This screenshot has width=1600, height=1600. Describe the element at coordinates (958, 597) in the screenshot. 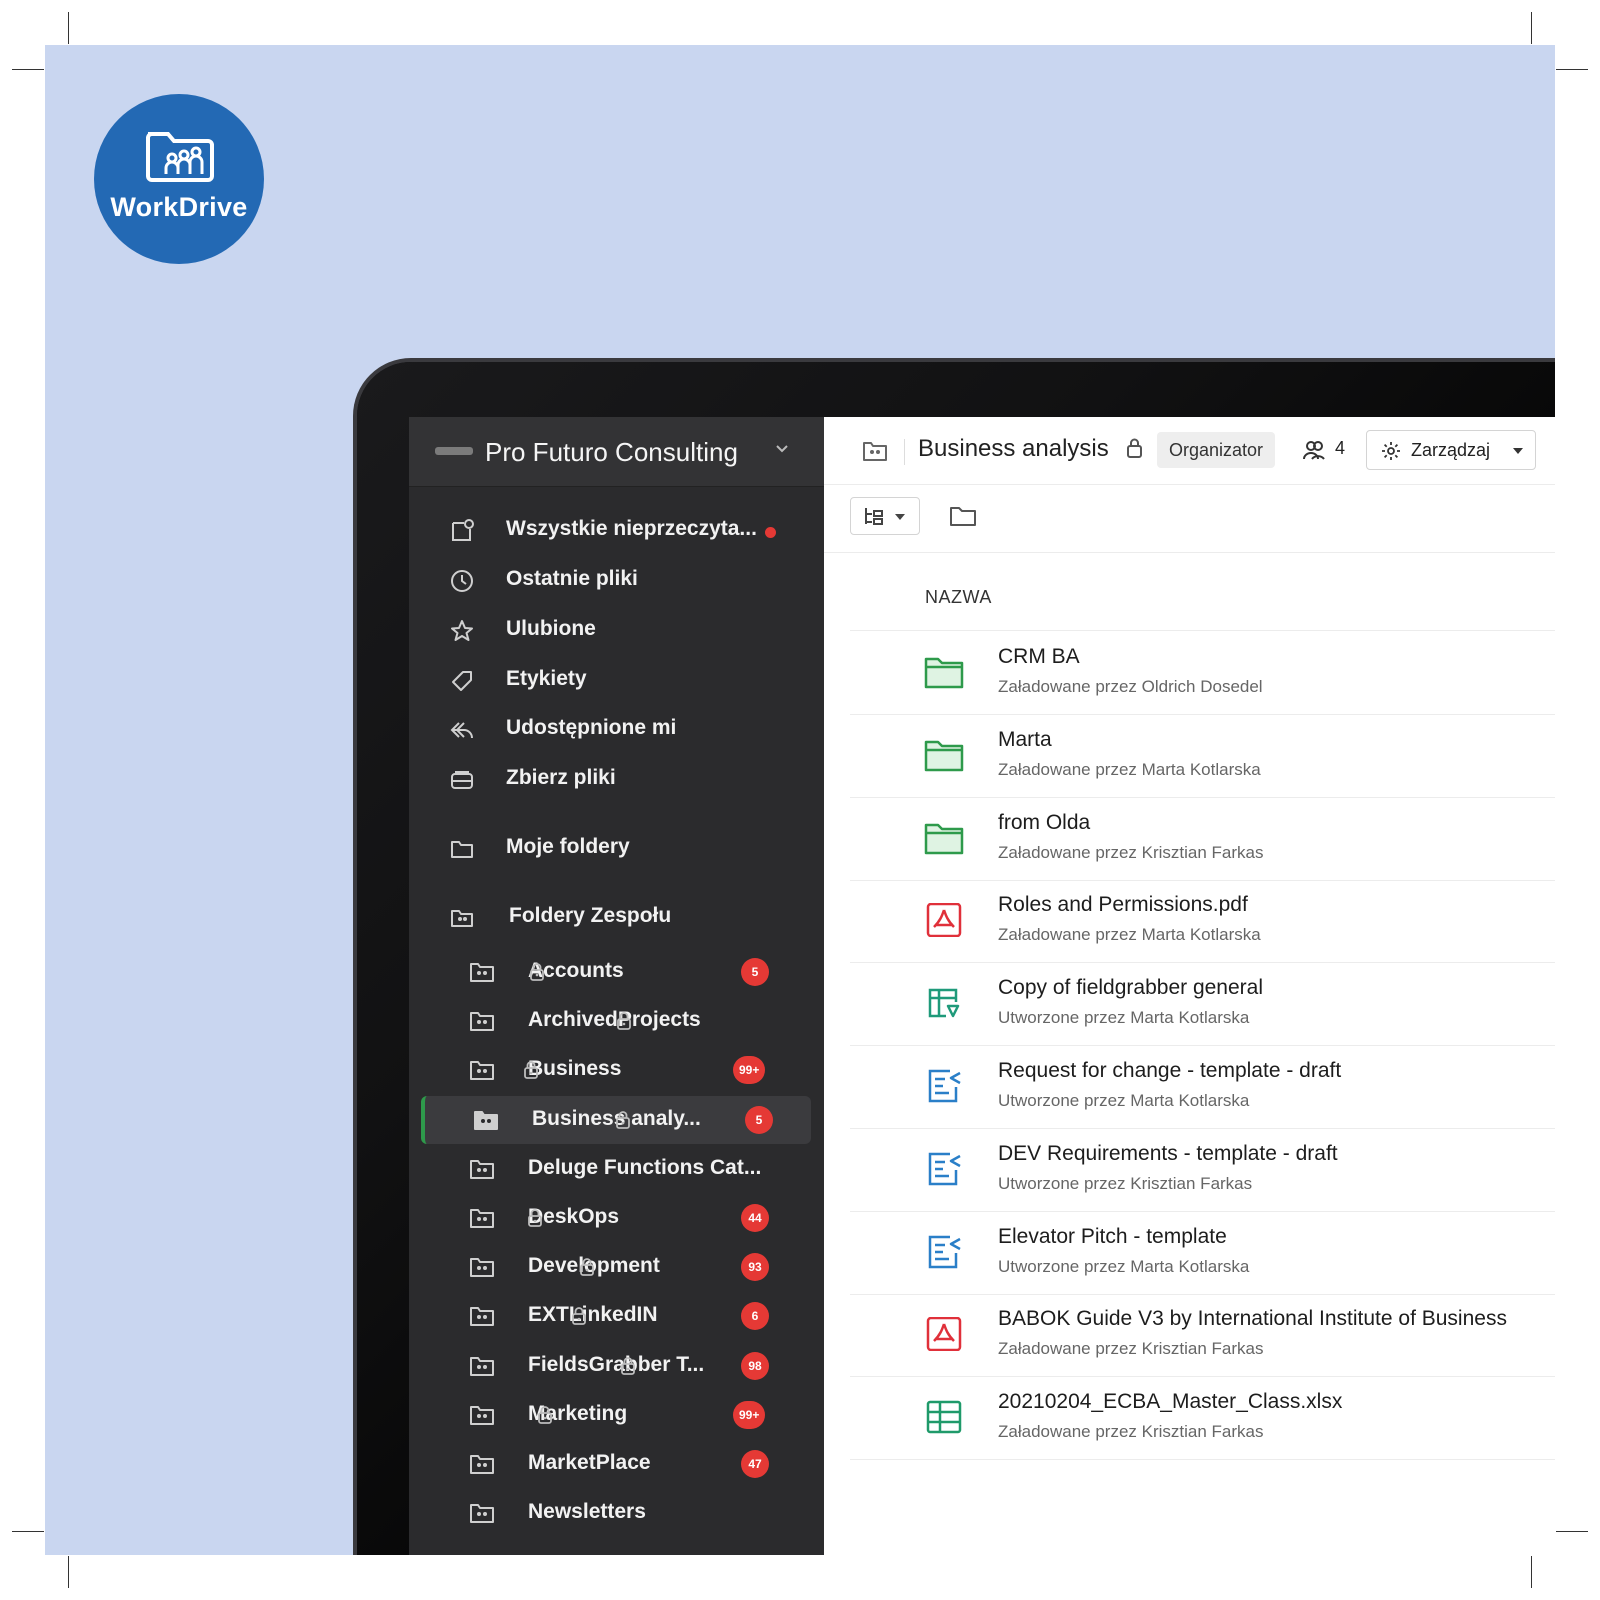

I see `column-header-name: NAZWA` at that location.